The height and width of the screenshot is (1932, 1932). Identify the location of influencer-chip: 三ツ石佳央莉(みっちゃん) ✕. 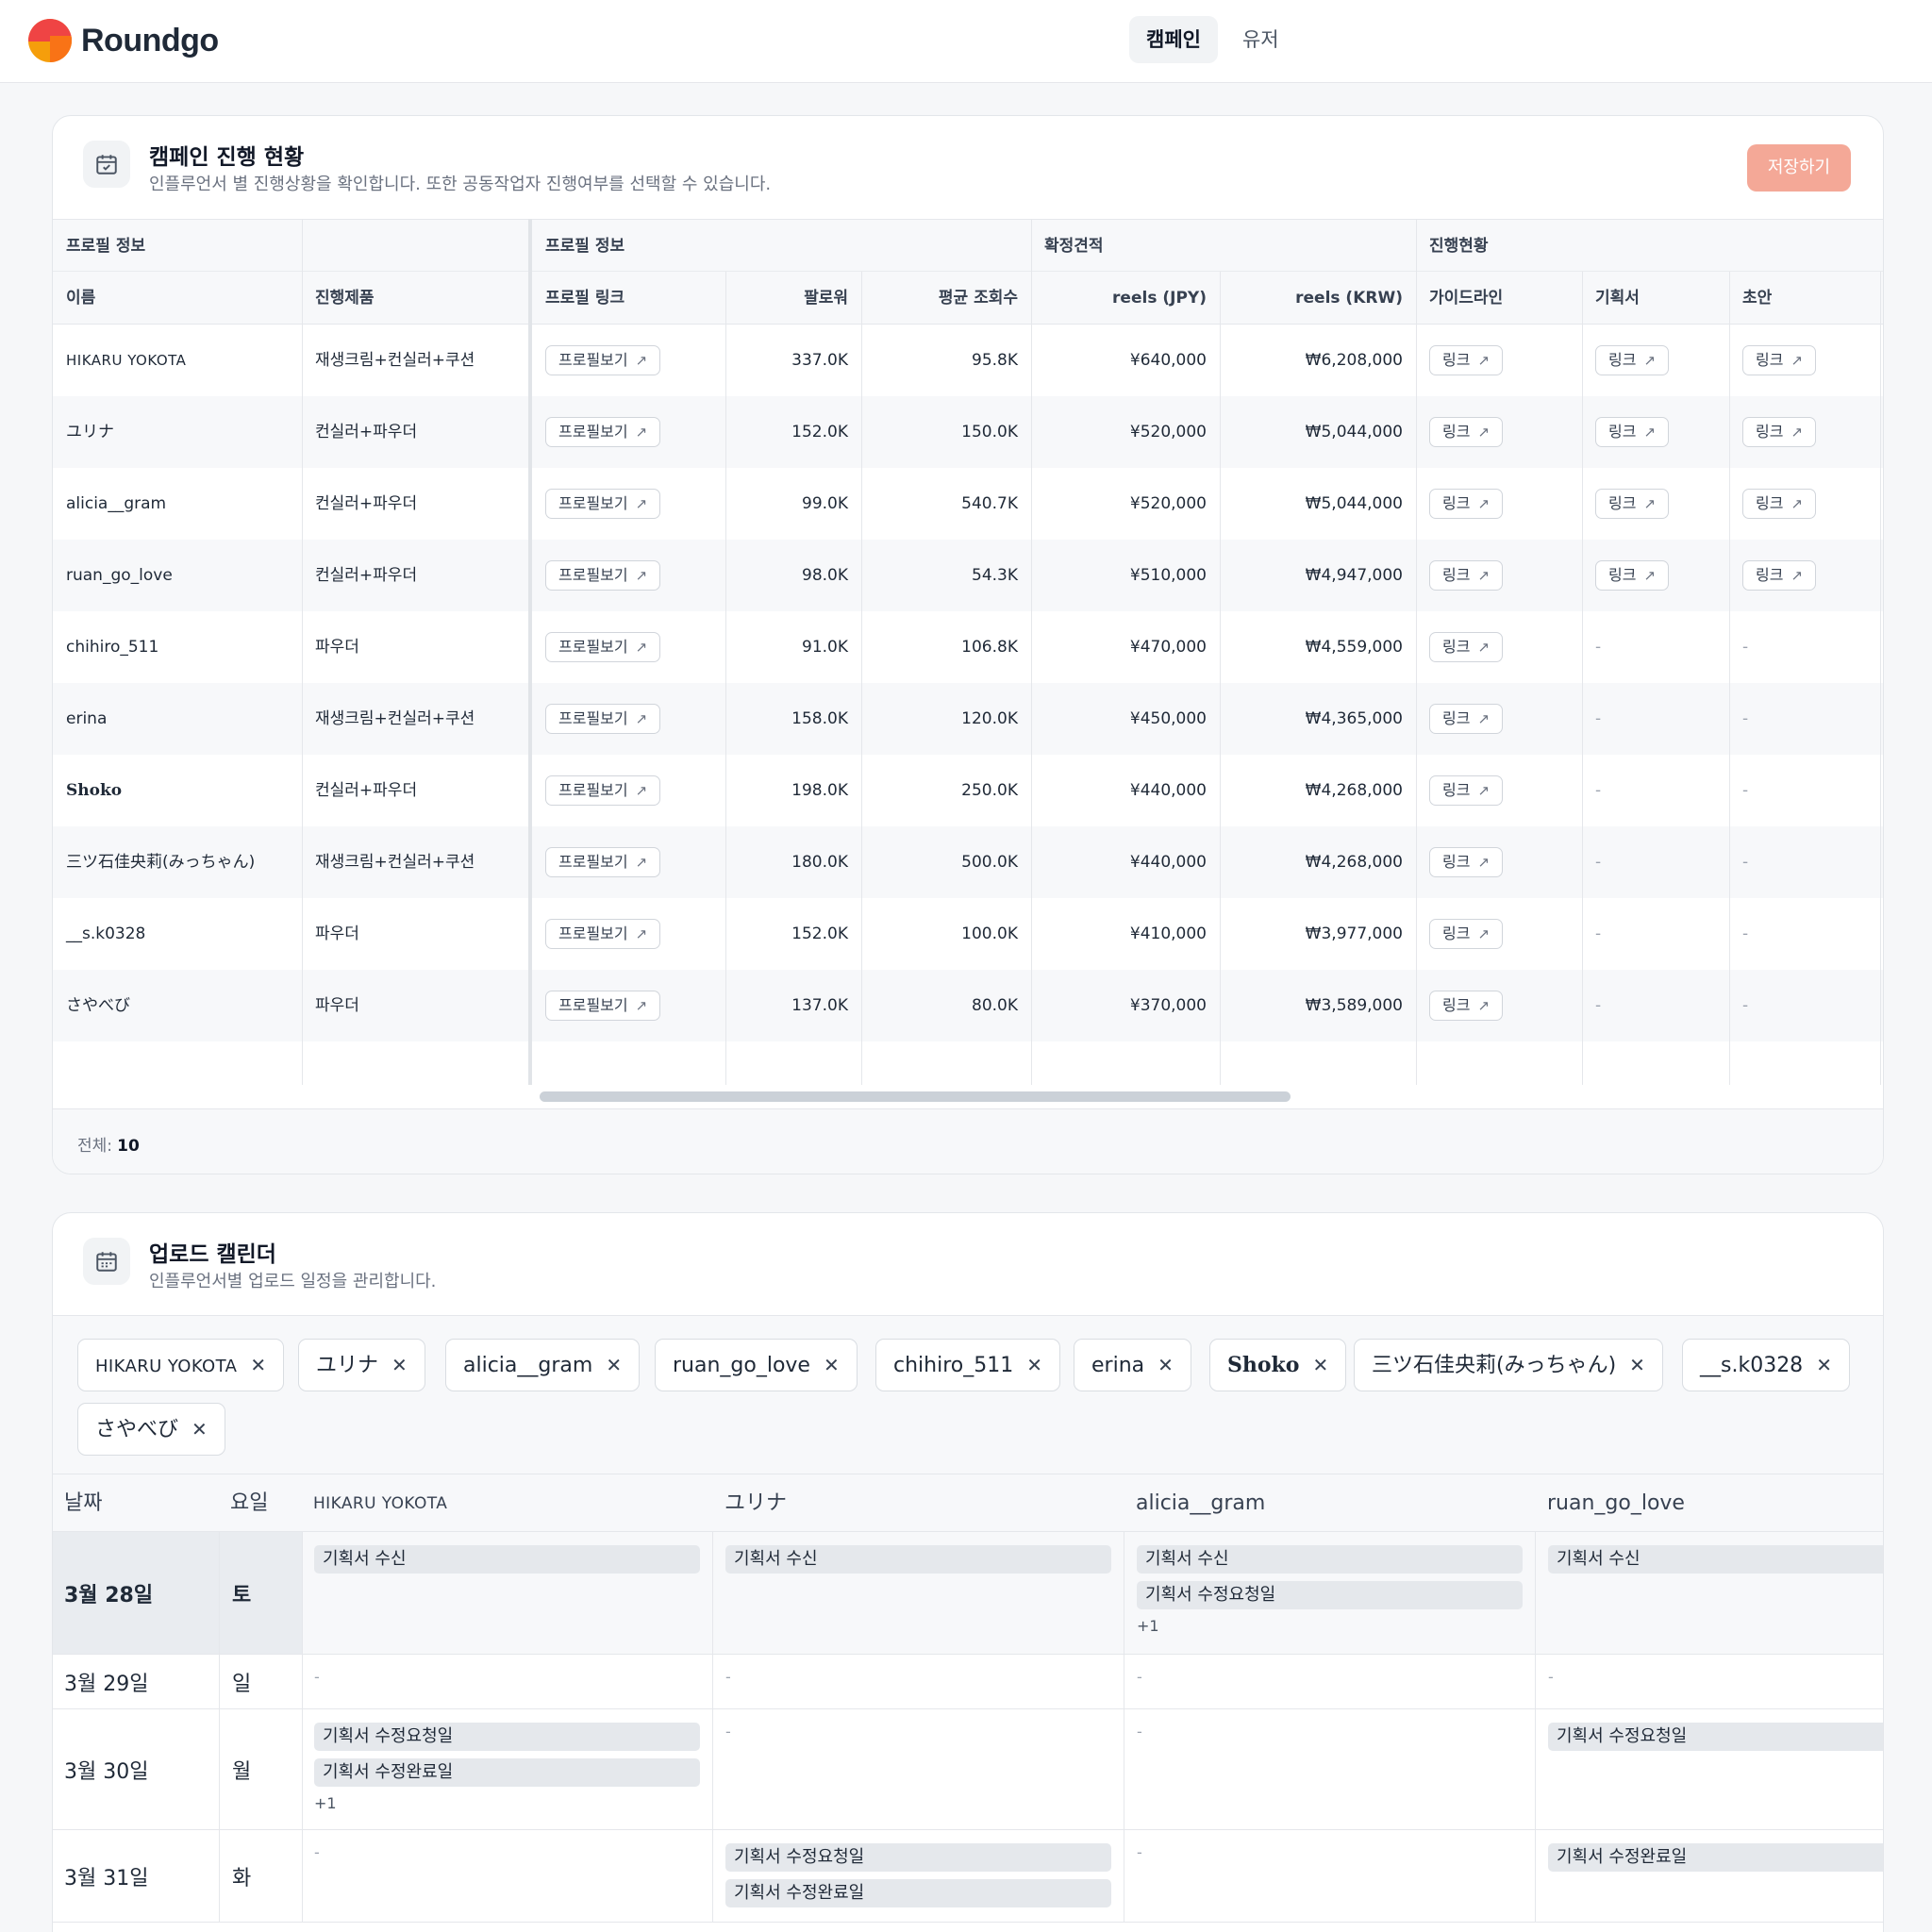
(1508, 1365).